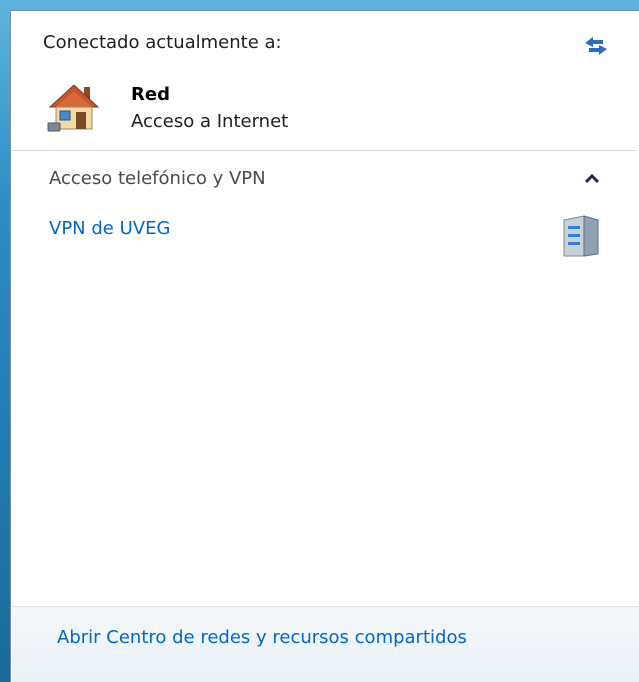 The width and height of the screenshot is (639, 682). I want to click on connected-header-label: Conectado actualmente a:, so click(162, 42).